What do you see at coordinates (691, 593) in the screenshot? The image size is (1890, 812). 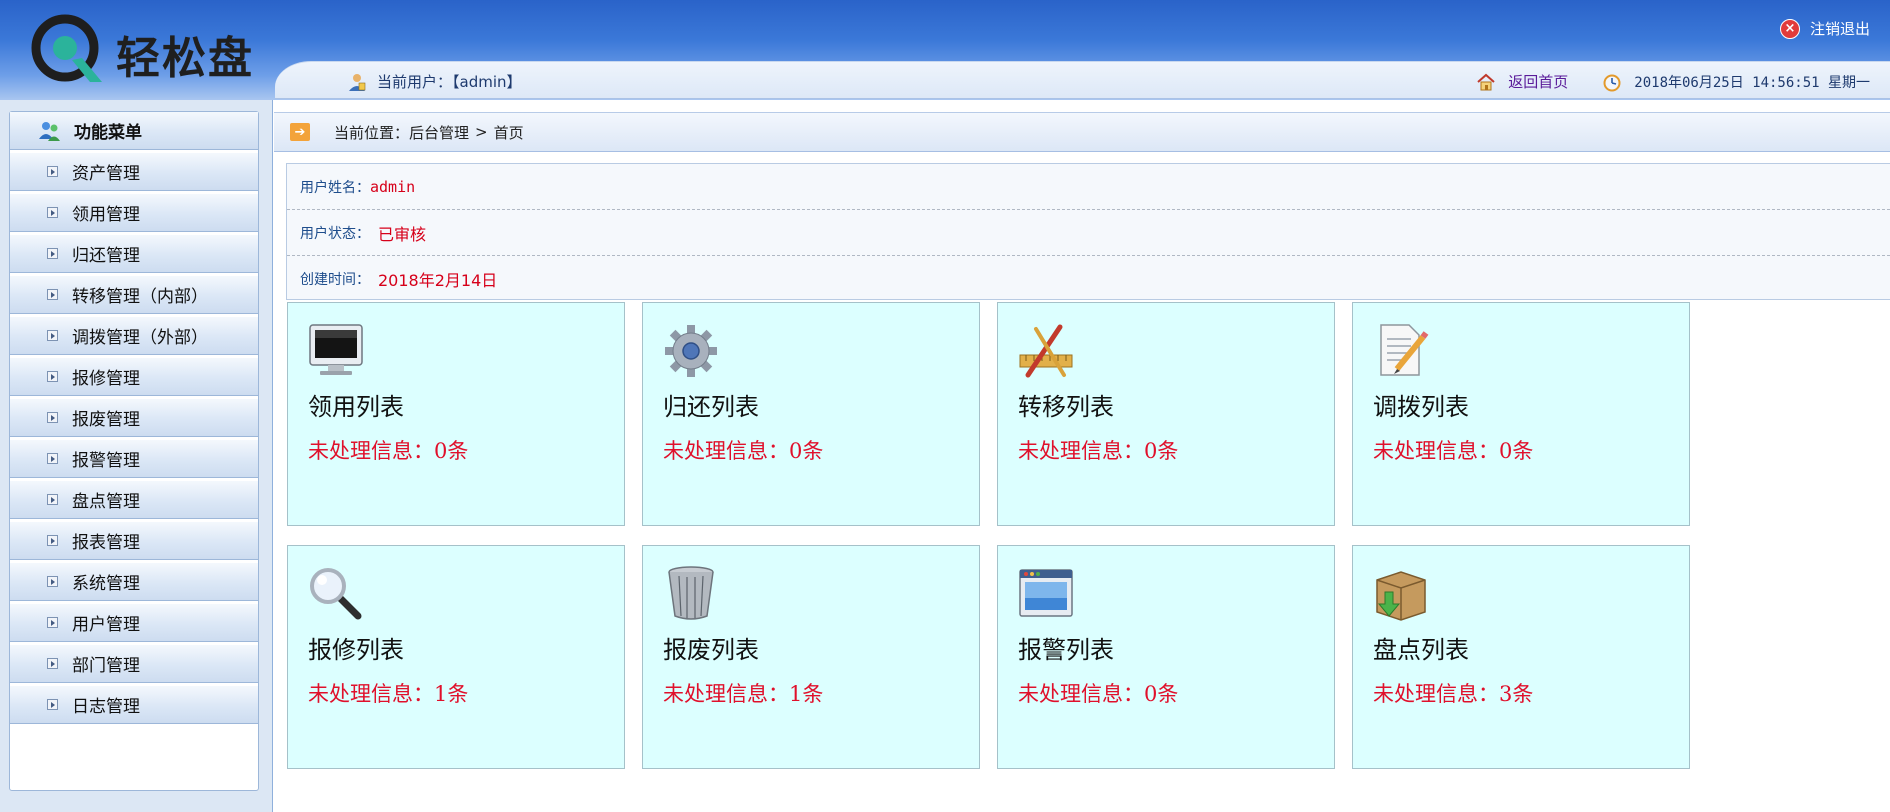 I see `trash-icon` at bounding box center [691, 593].